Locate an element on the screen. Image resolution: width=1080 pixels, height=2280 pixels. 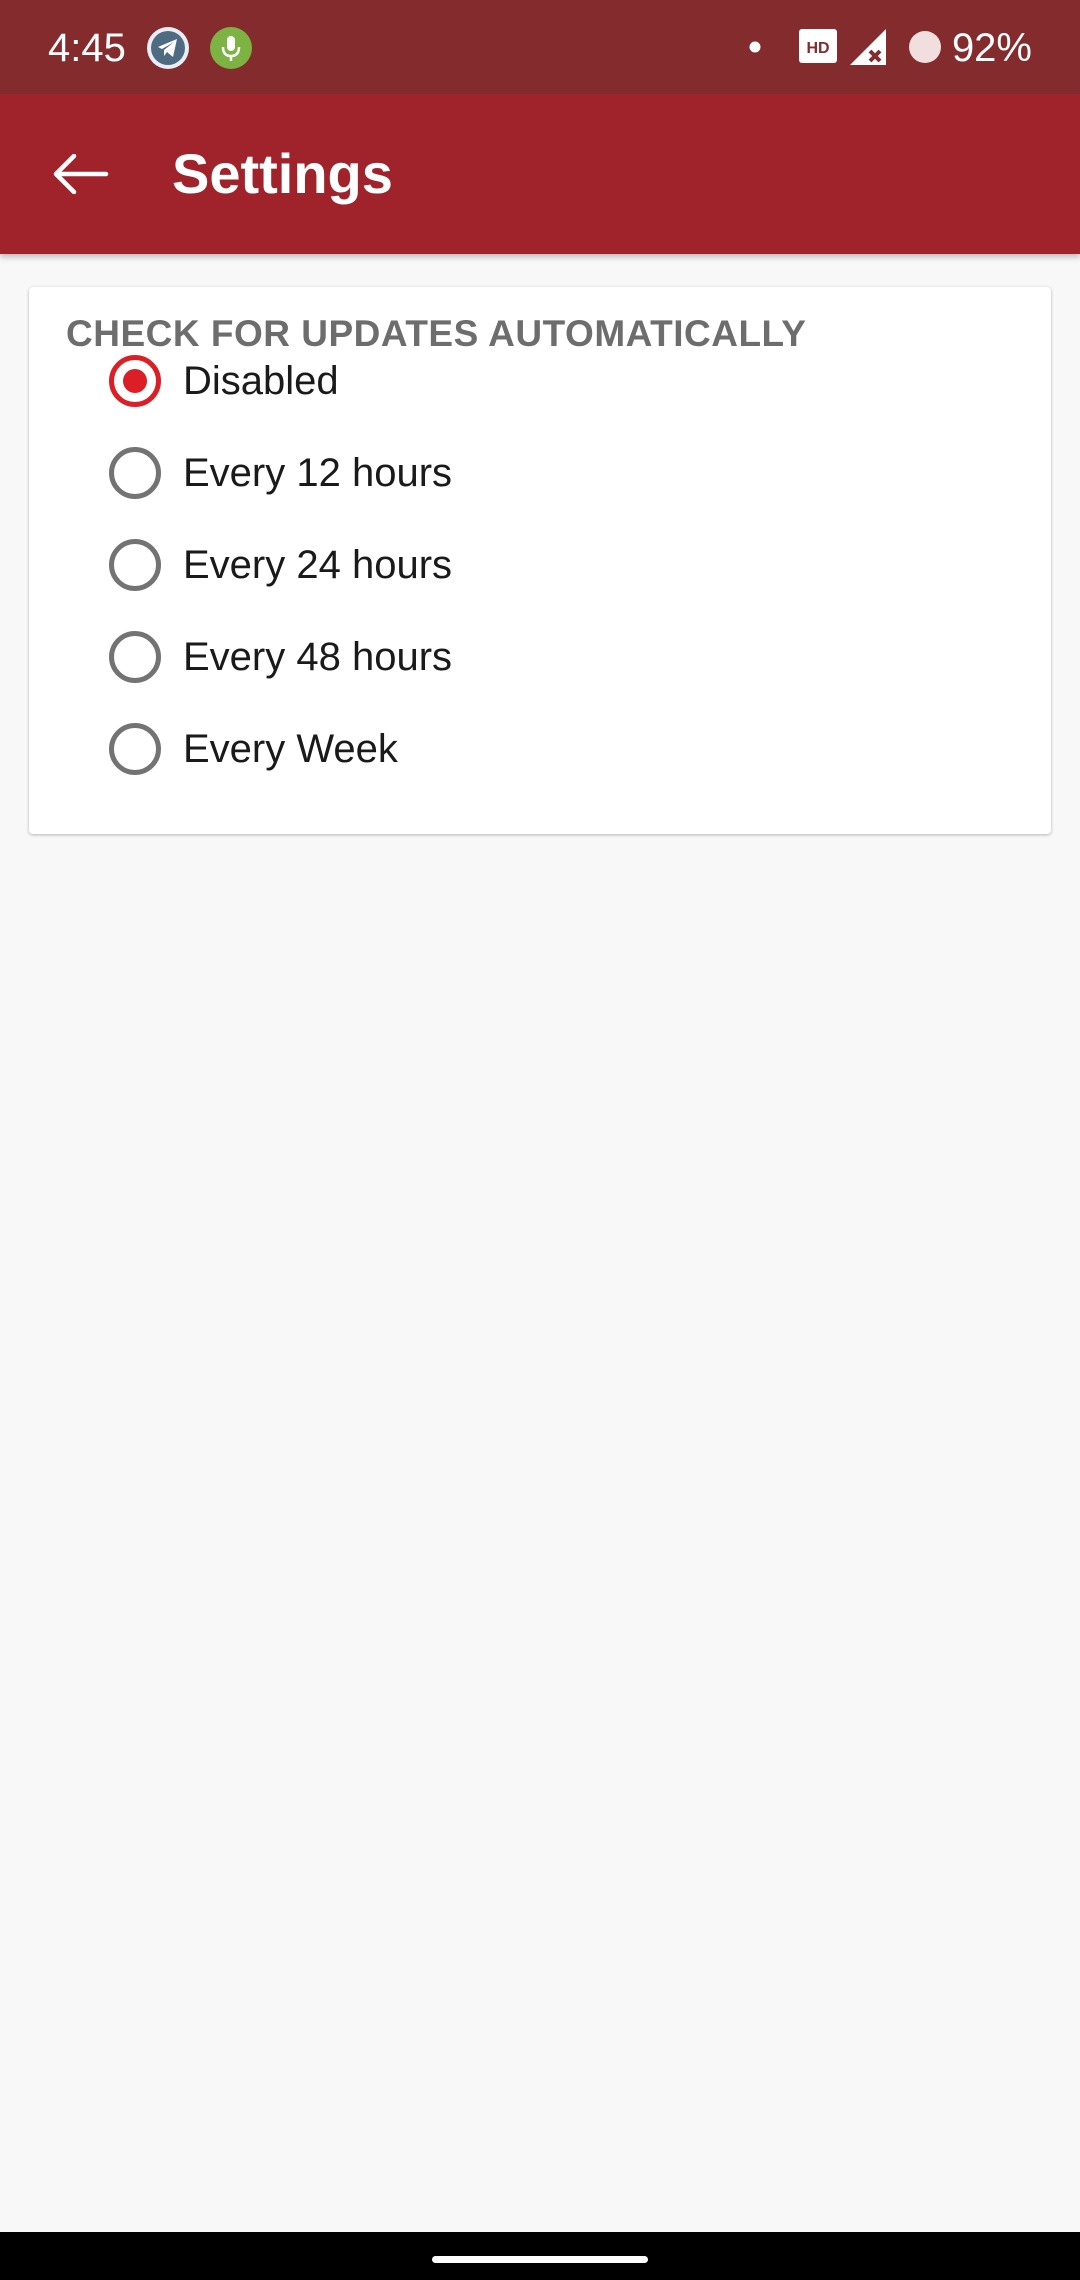
option-every-24-hours: Every 24 hours is located at coordinates (559, 565).